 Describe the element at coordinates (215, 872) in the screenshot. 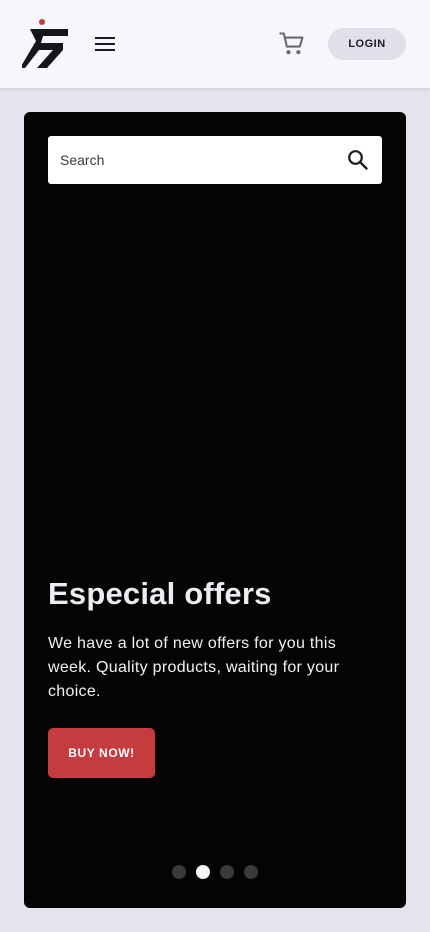

I see `carousel-indicators` at that location.